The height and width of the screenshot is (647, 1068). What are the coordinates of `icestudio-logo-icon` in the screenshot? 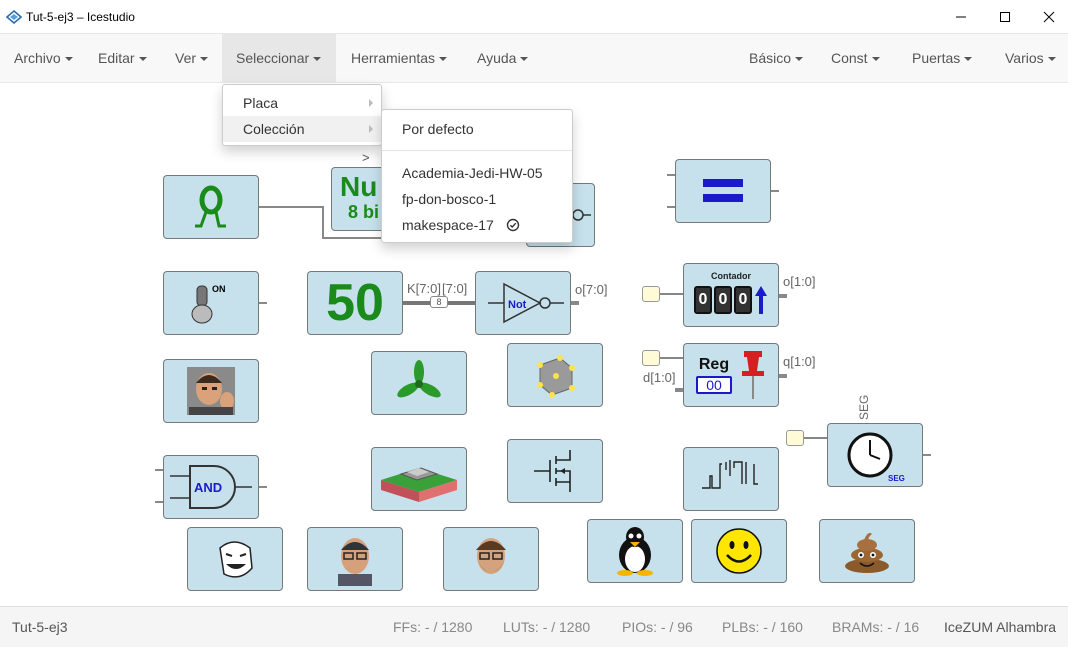 It's located at (14, 17).